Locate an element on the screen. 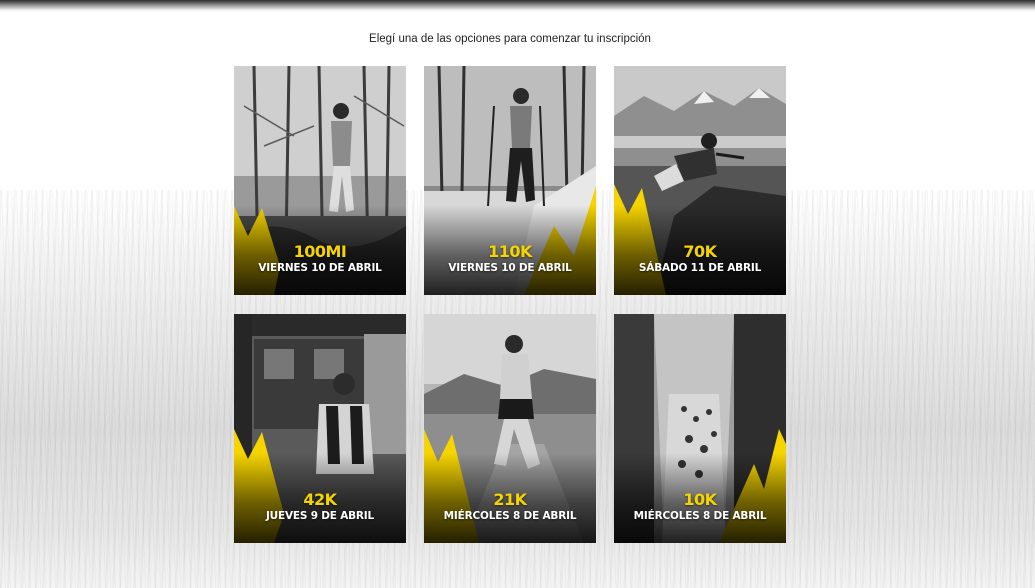 The height and width of the screenshot is (588, 1035). race-distance: 110K is located at coordinates (510, 251).